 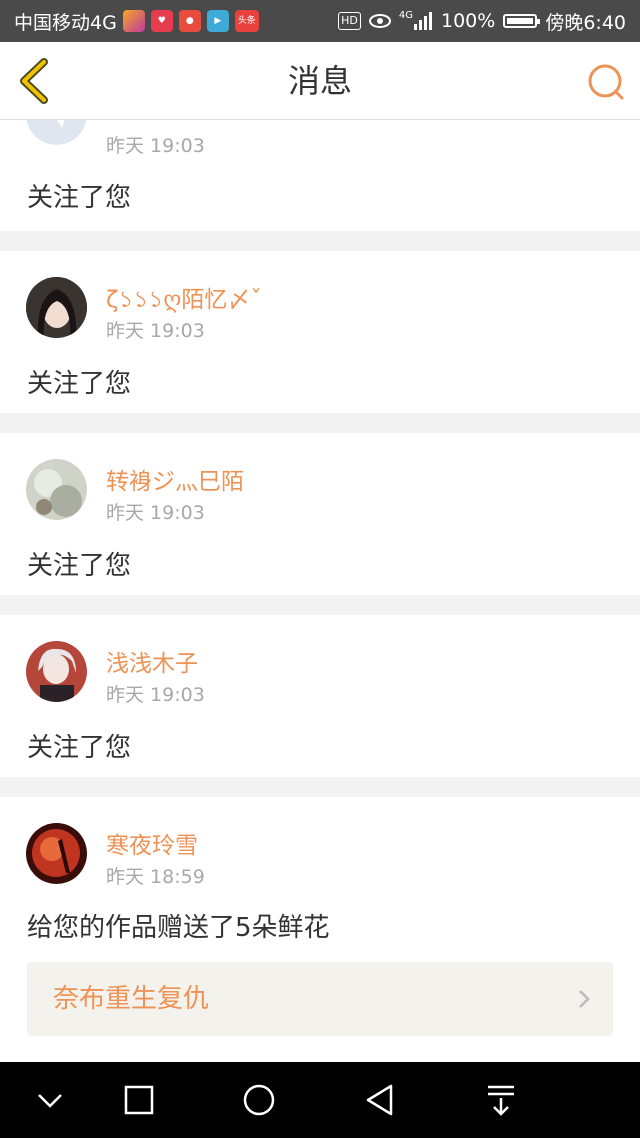 What do you see at coordinates (155, 877) in the screenshot?
I see `timestamp: 昨天 18:59` at bounding box center [155, 877].